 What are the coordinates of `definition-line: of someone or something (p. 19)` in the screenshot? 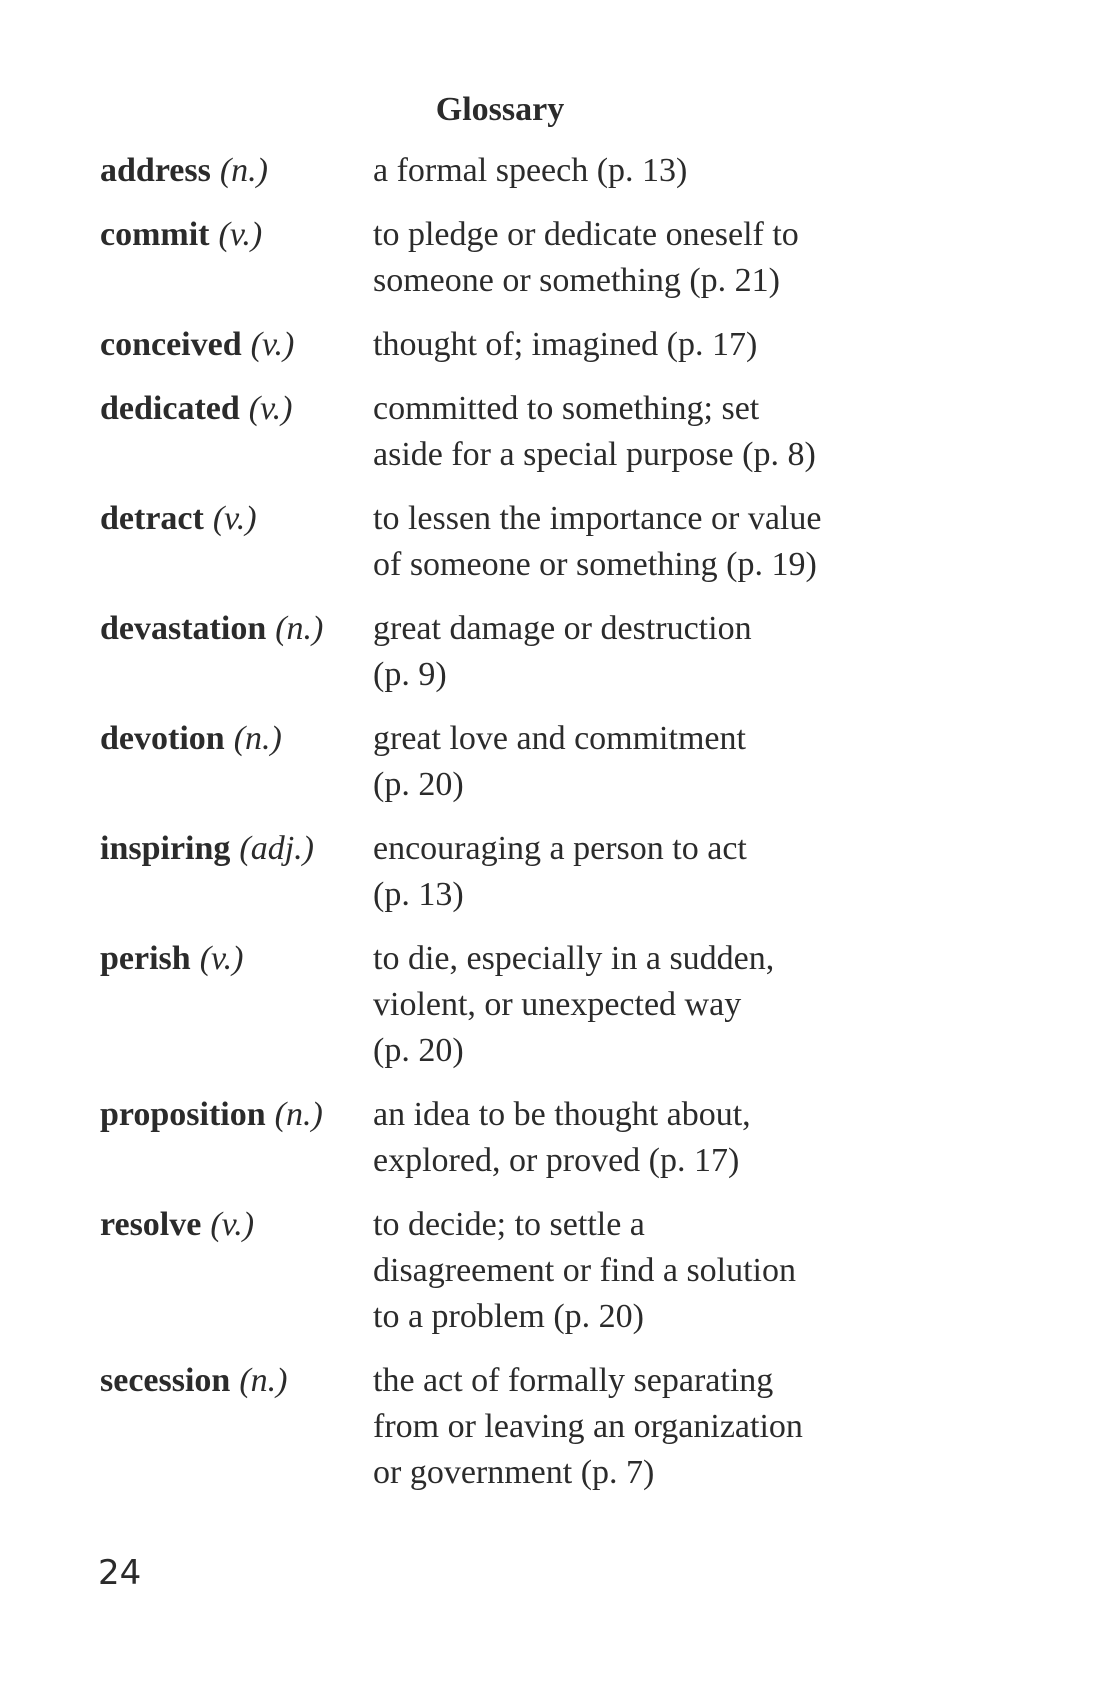 It's located at (595, 564).